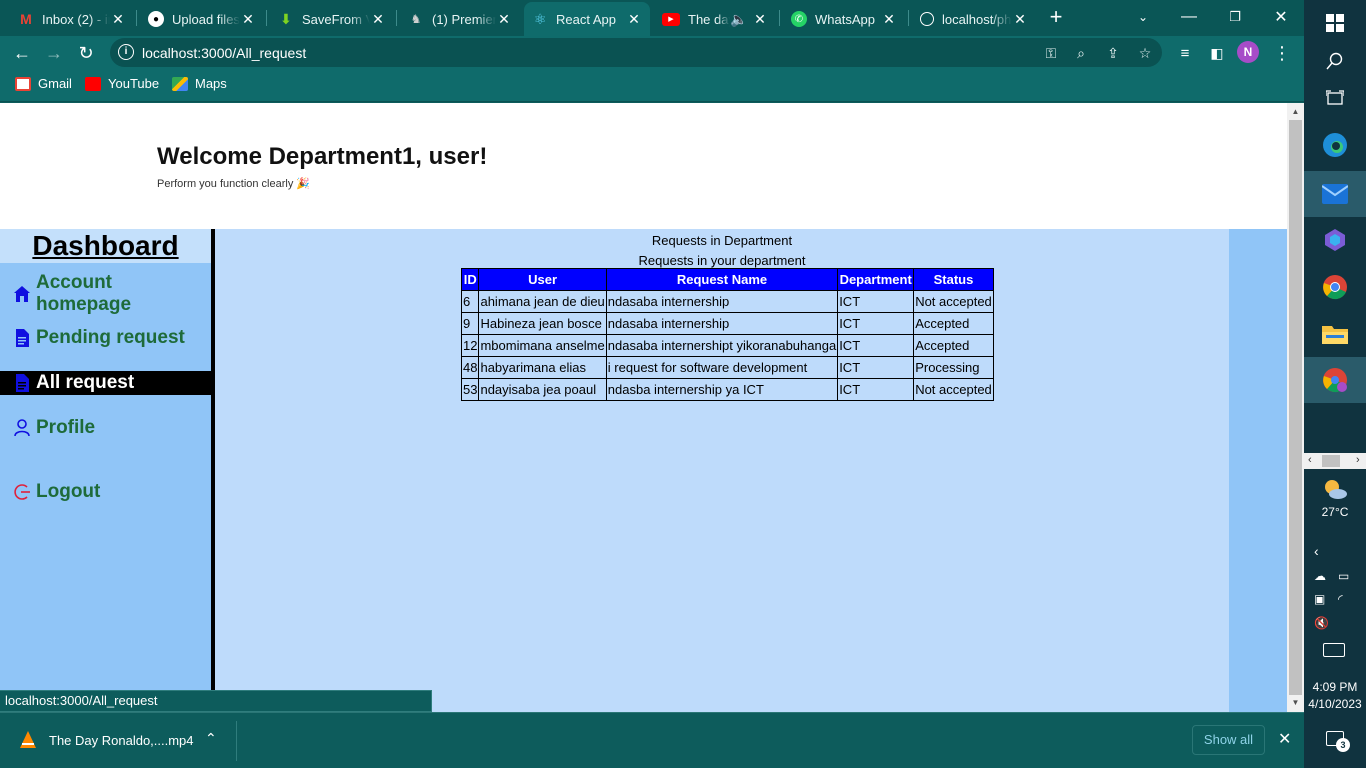  What do you see at coordinates (974, 19) in the screenshot?
I see `tab-localhost-php: localhost/ph ✕` at bounding box center [974, 19].